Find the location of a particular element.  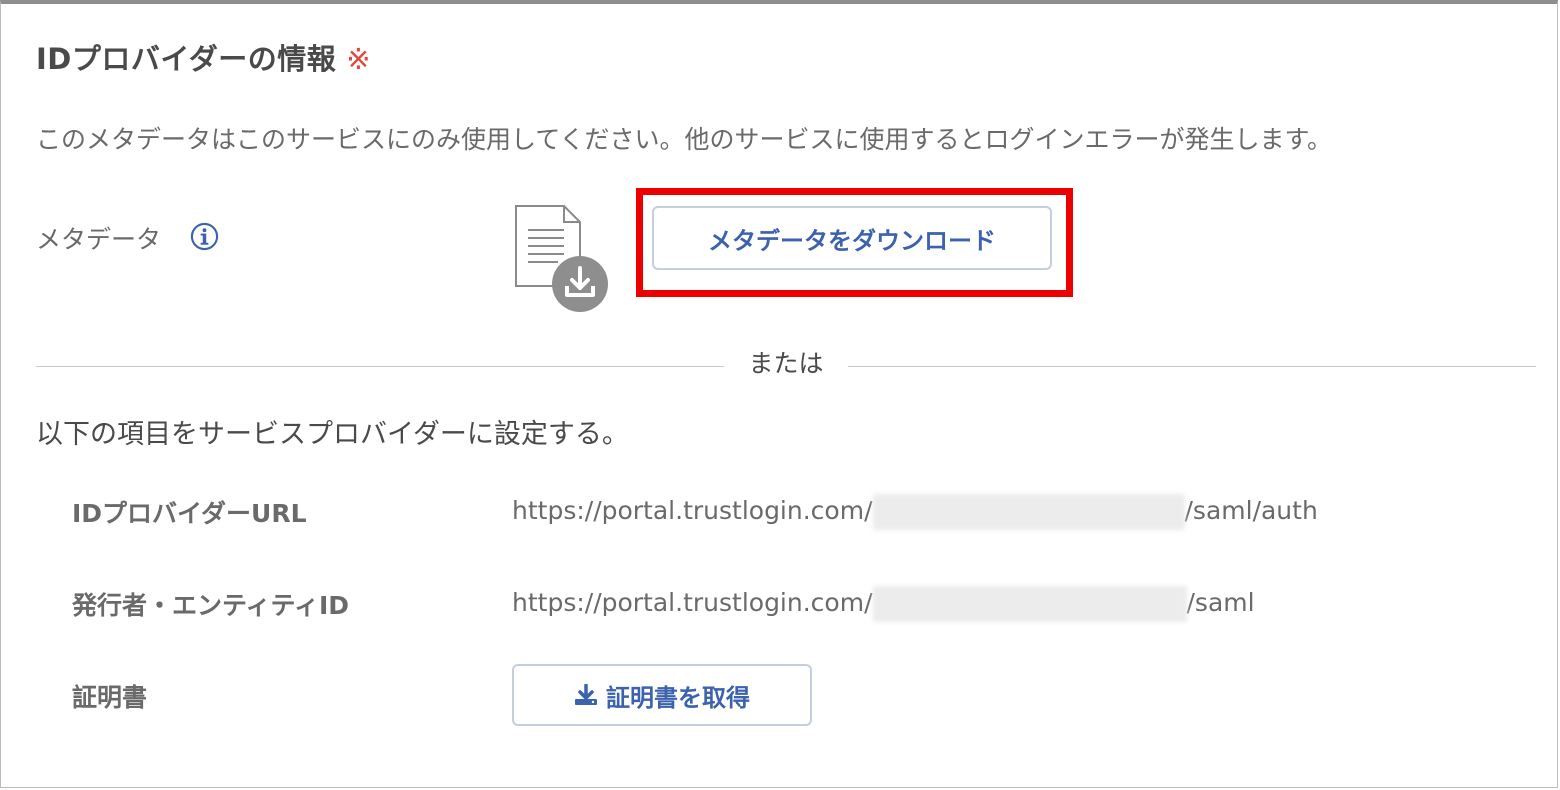

idp-url-value: https://portal.trustlogin.com/ /saml/auth is located at coordinates (915, 512).